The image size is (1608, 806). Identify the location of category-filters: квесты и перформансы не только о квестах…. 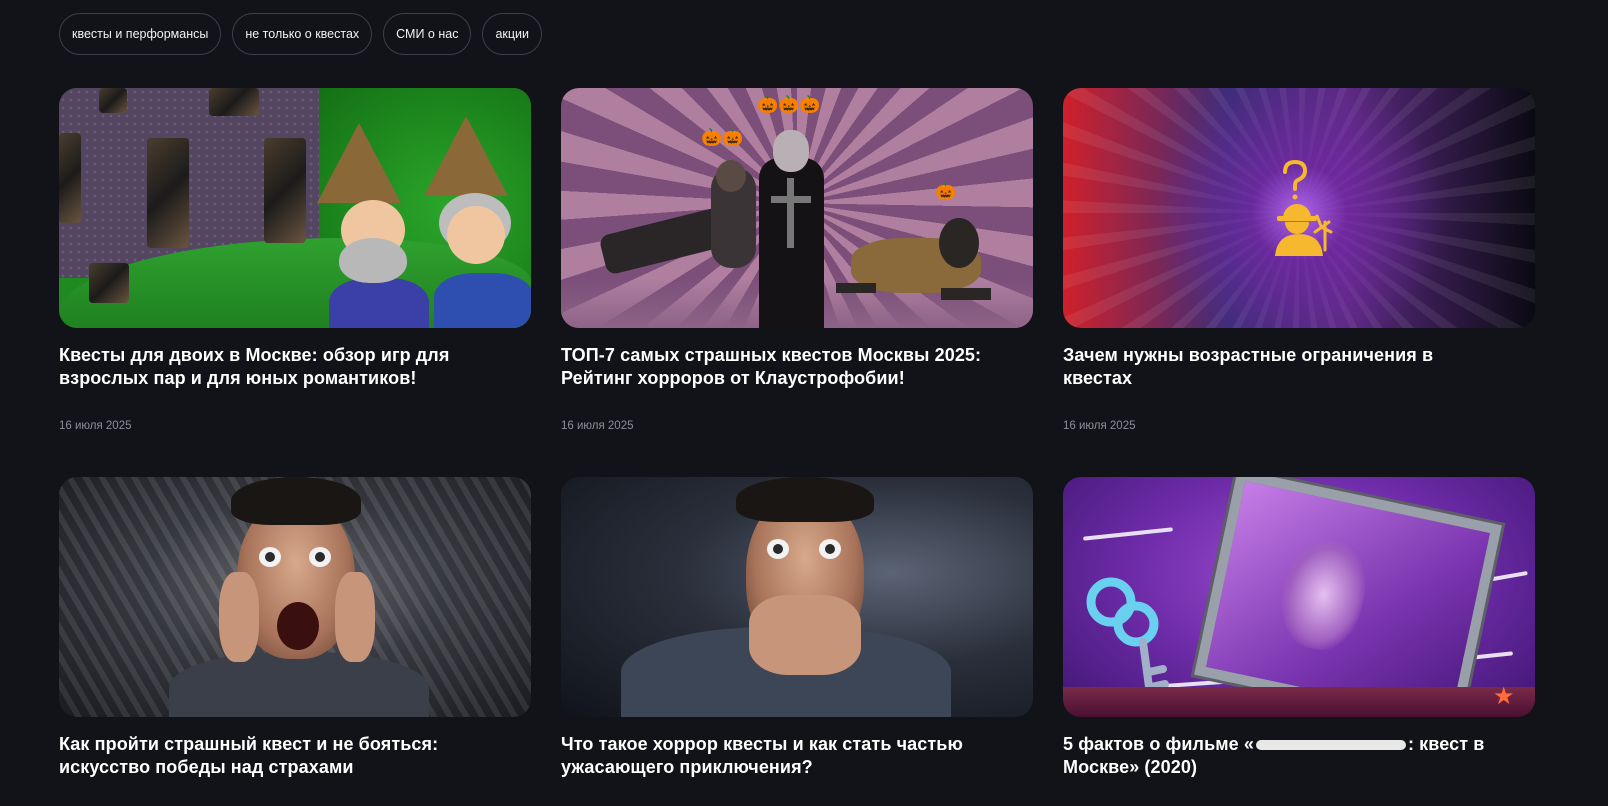
(301, 34).